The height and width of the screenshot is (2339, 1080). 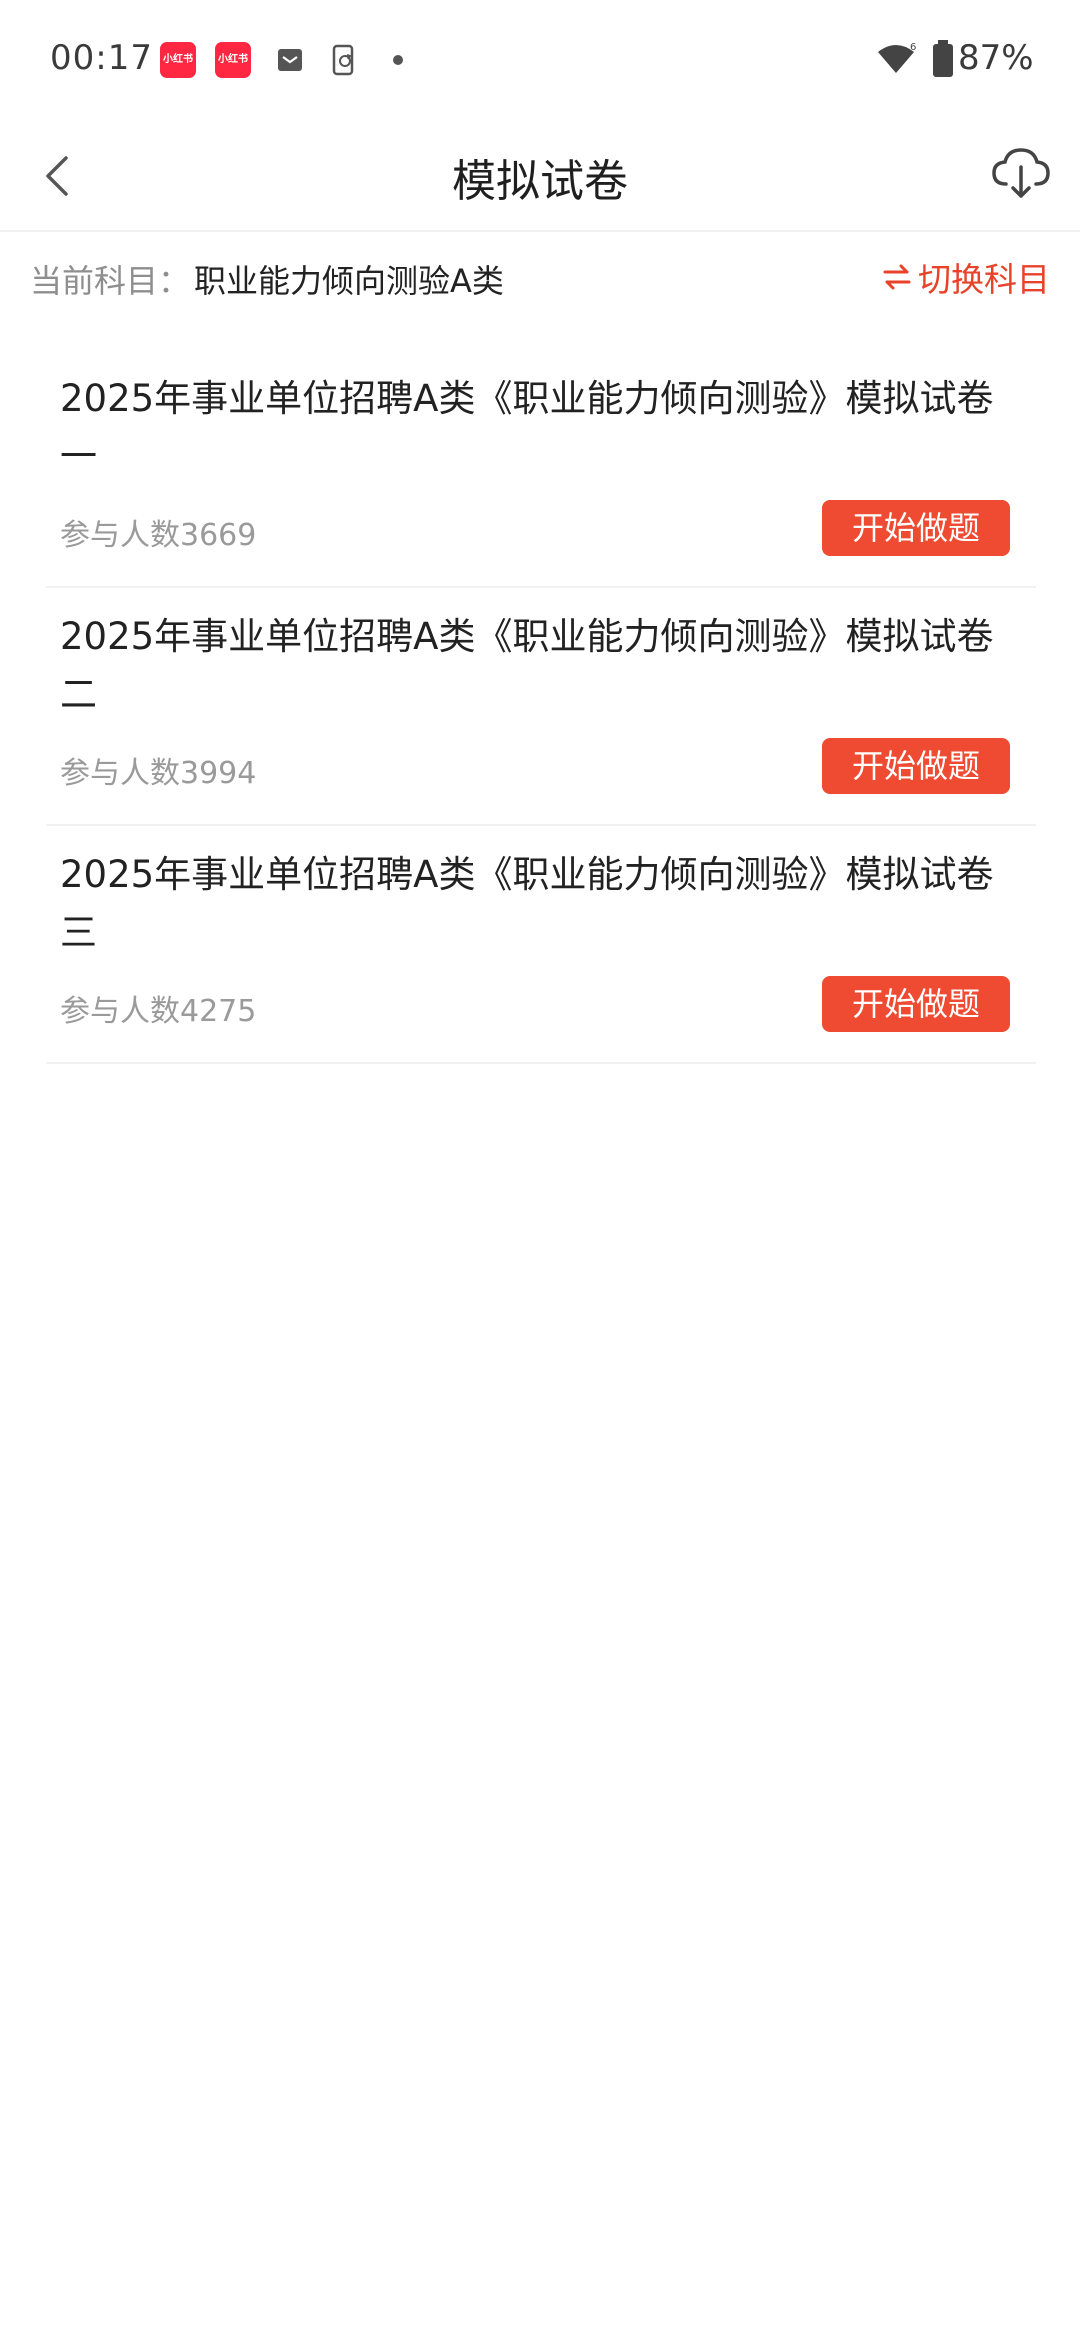 I want to click on swap-arrows-icon, so click(x=897, y=277).